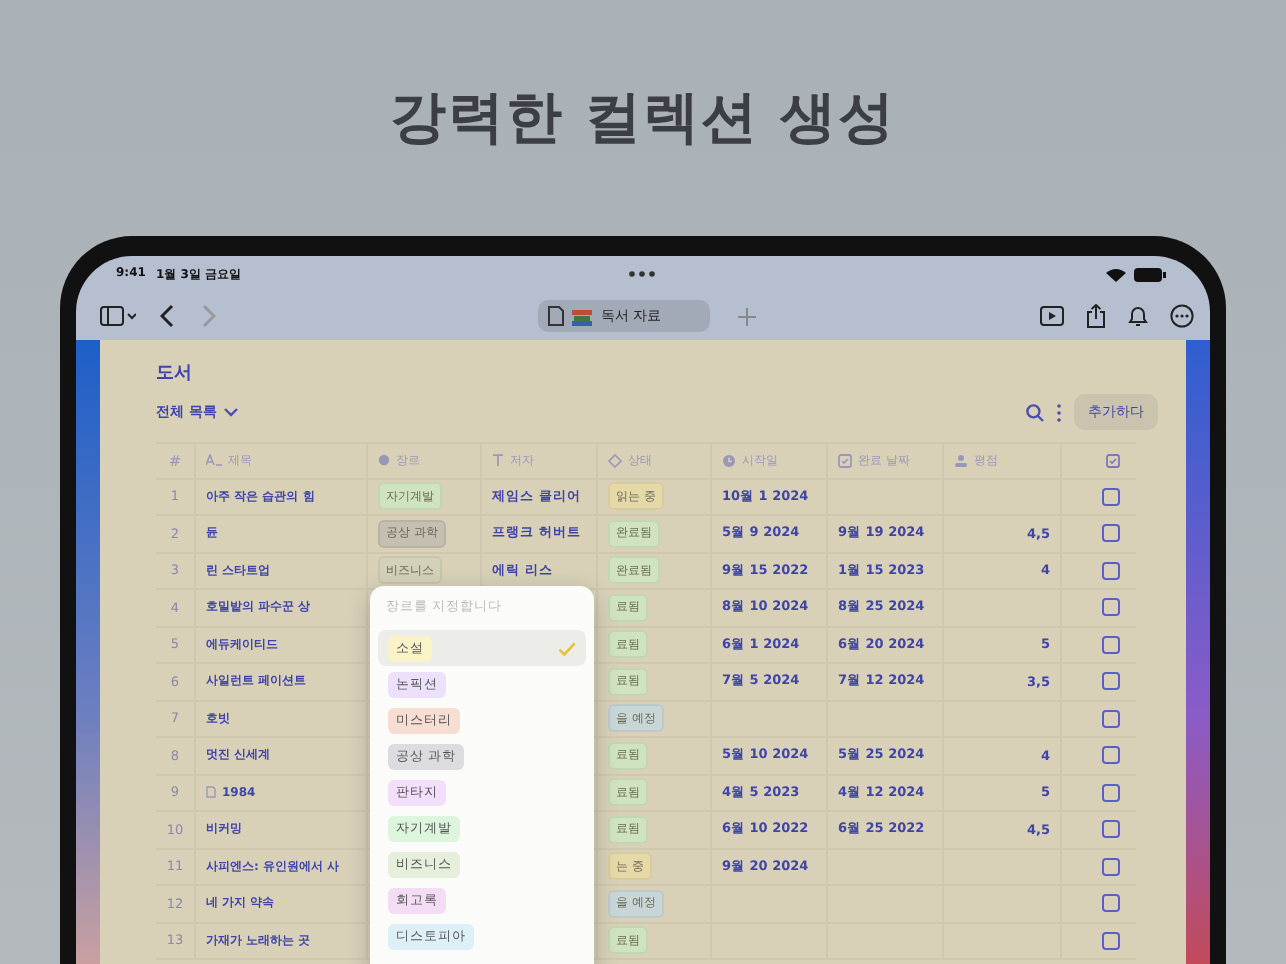  Describe the element at coordinates (582, 316) in the screenshot. I see `books-icon` at that location.